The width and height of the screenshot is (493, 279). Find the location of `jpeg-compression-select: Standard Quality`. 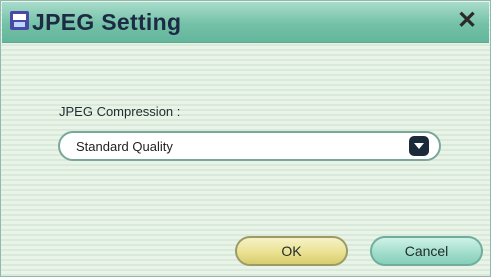

jpeg-compression-select: Standard Quality is located at coordinates (249, 146).